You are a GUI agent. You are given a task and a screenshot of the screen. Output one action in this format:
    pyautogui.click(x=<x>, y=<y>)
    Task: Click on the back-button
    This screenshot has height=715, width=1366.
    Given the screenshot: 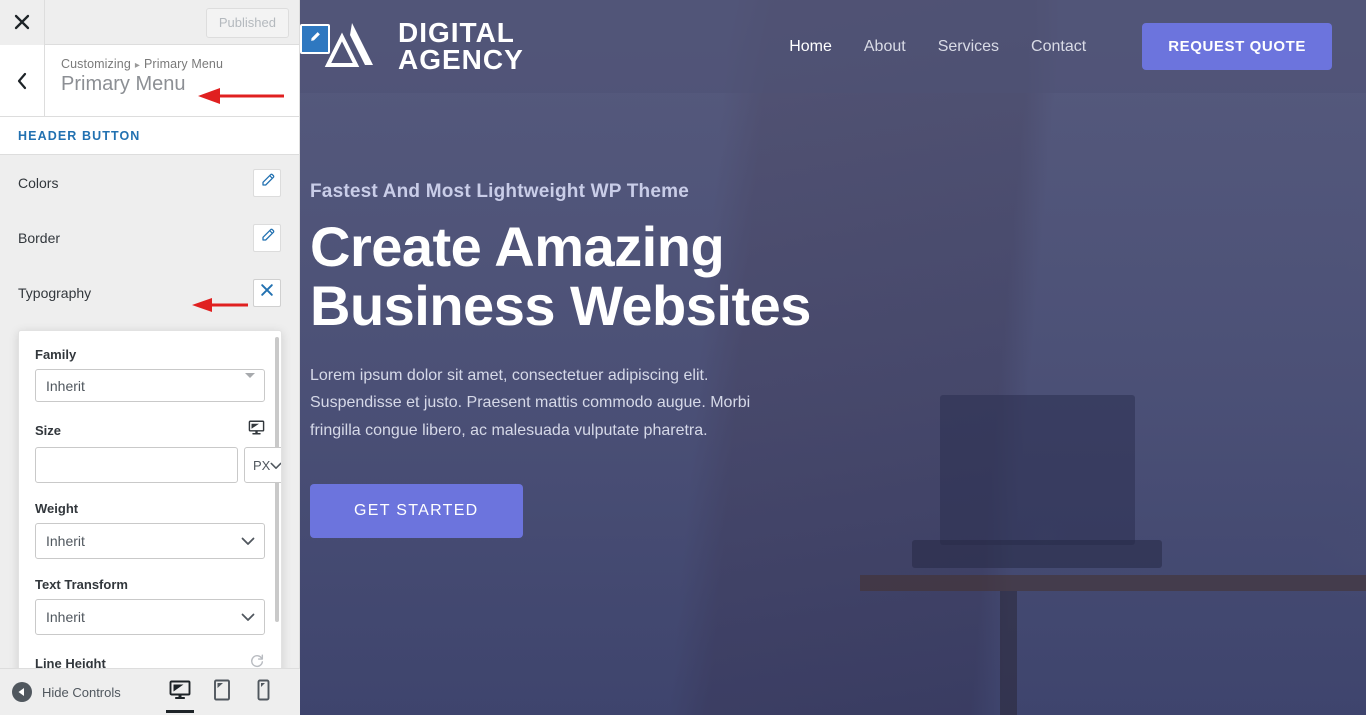 What is the action you would take?
    pyautogui.click(x=22, y=80)
    